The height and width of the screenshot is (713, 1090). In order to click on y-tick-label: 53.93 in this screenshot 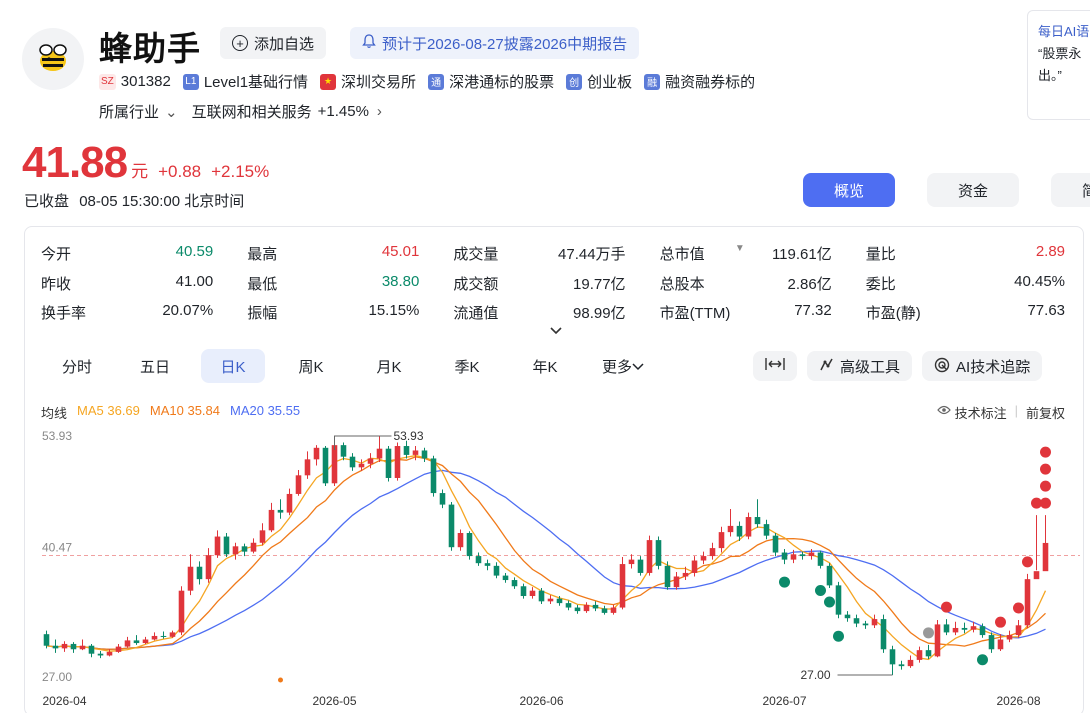, I will do `click(57, 436)`.